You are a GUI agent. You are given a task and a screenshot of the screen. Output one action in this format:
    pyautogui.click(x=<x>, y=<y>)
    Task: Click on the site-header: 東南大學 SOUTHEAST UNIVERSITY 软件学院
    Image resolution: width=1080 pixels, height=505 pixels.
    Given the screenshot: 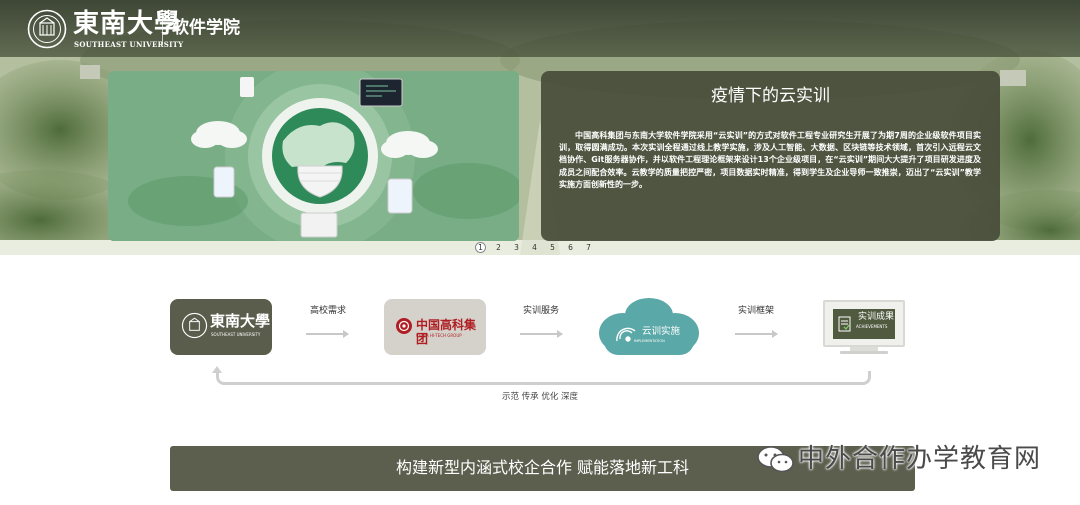 What is the action you would take?
    pyautogui.click(x=540, y=28)
    